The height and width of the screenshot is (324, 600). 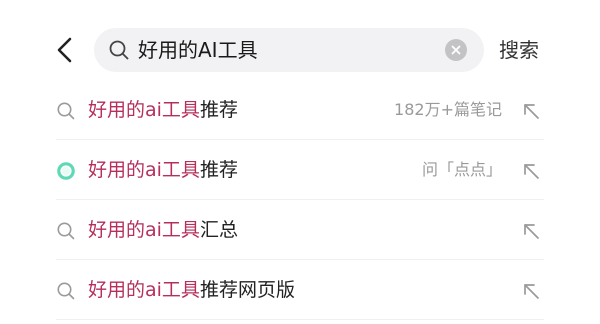 I want to click on clear-search-button, so click(x=456, y=50).